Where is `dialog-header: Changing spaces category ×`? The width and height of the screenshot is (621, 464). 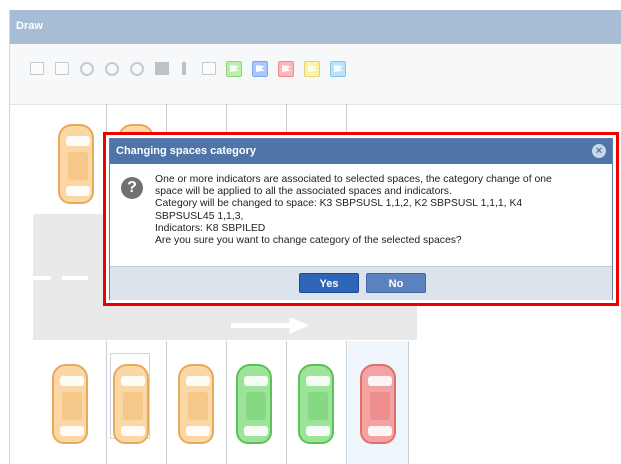
dialog-header: Changing spaces category × is located at coordinates (361, 151).